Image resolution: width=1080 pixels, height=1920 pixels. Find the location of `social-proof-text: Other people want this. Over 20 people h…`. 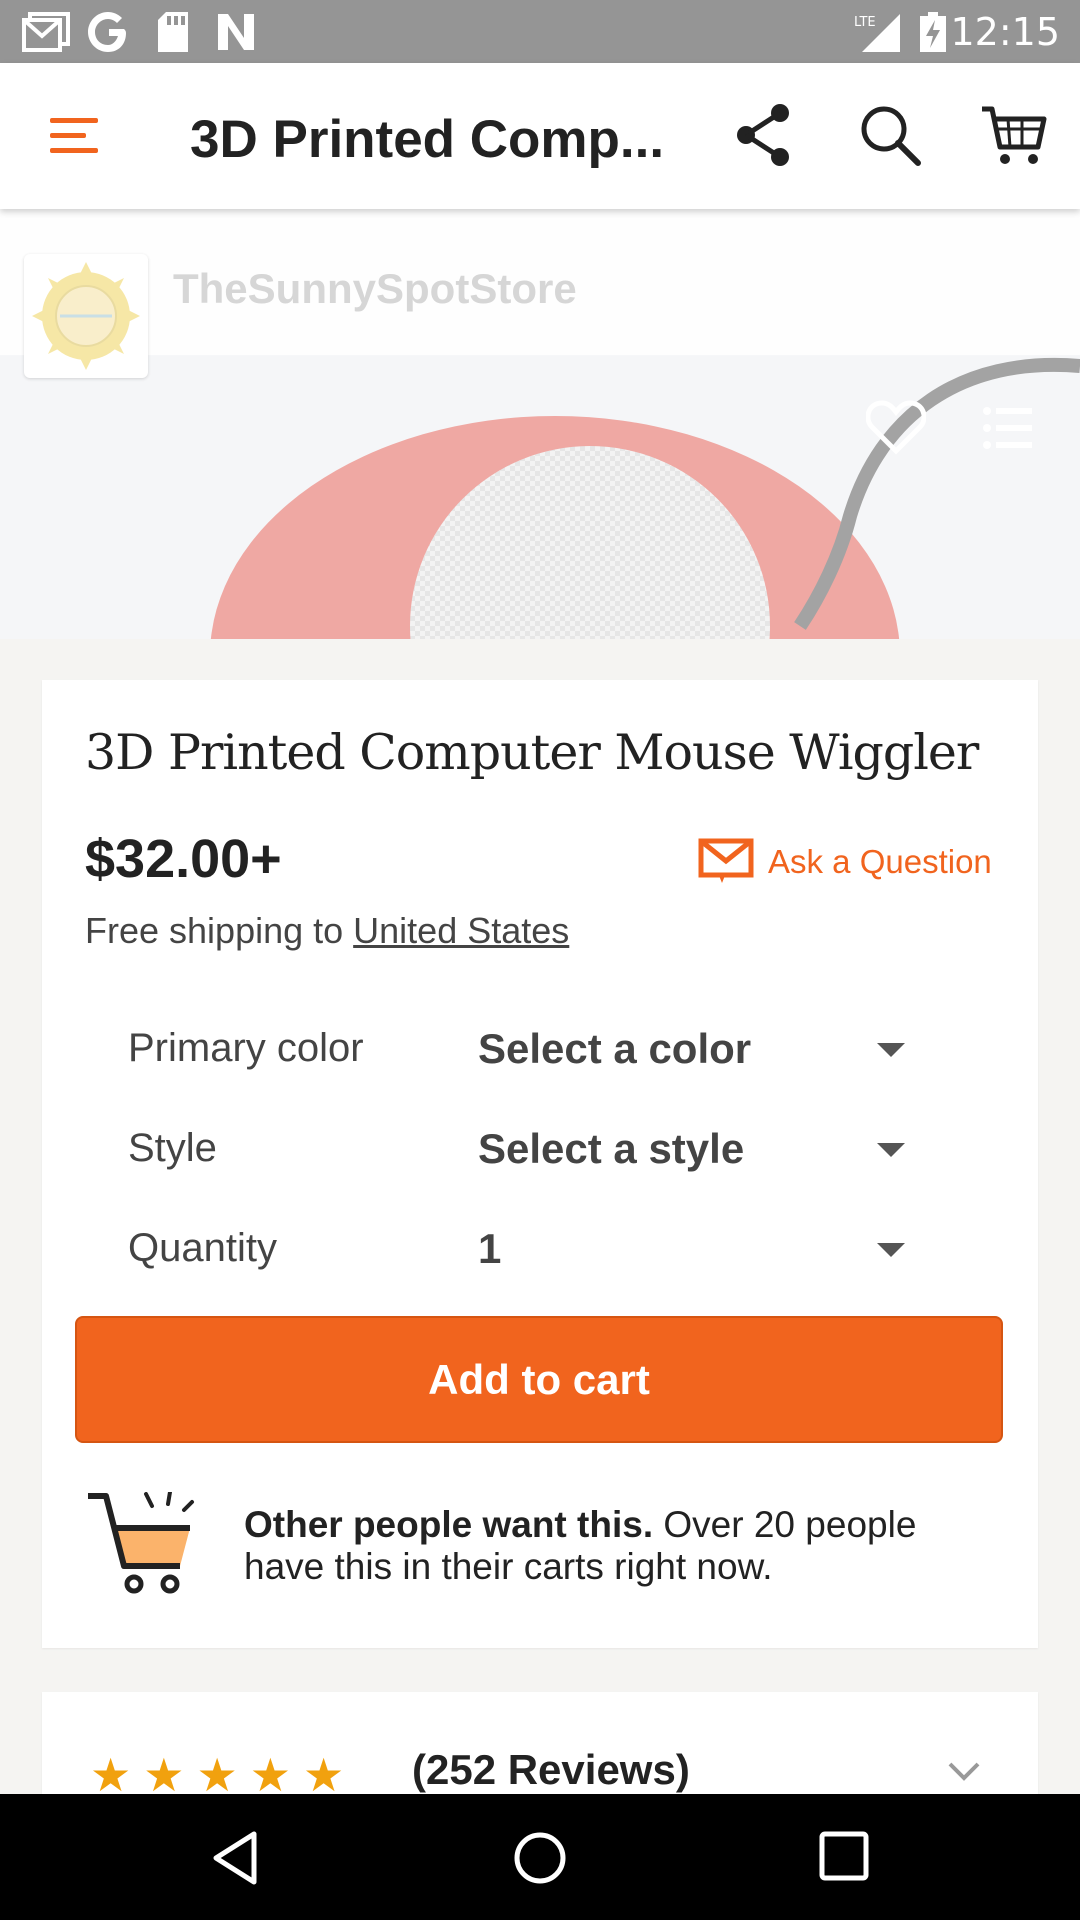

social-proof-text: Other people want this. Over 20 people h… is located at coordinates (624, 1546).